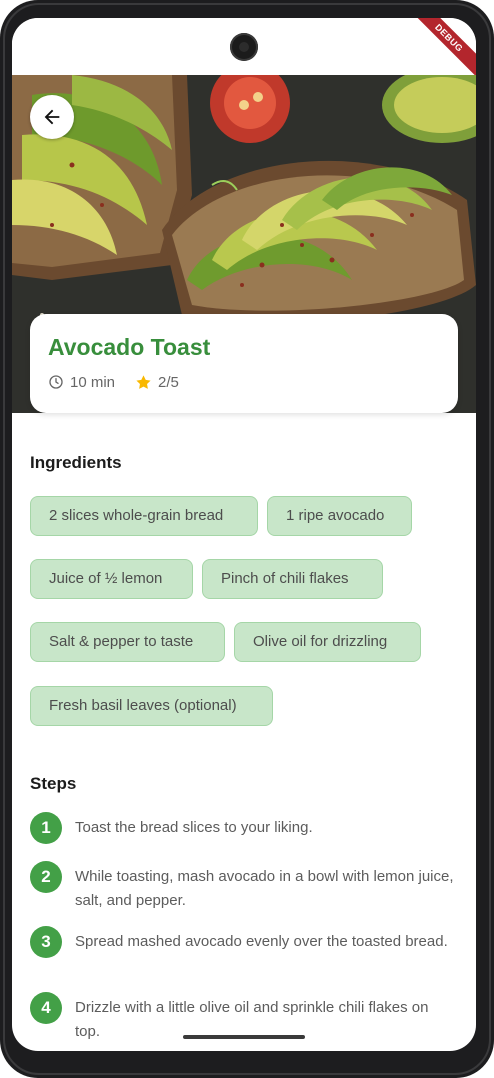 The width and height of the screenshot is (494, 1078). I want to click on back-button, so click(52, 117).